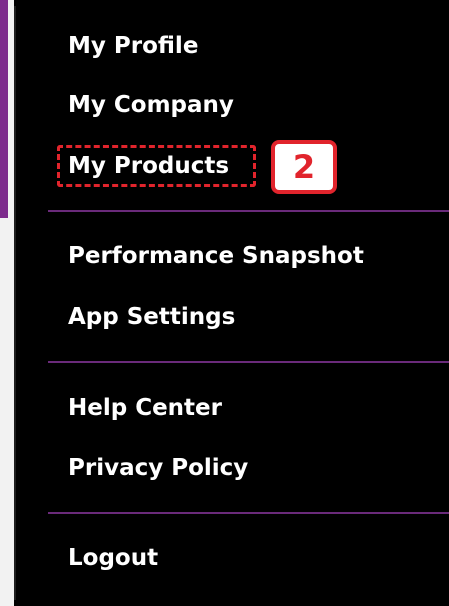 This screenshot has width=449, height=606. What do you see at coordinates (304, 167) in the screenshot?
I see `step-badge: 2` at bounding box center [304, 167].